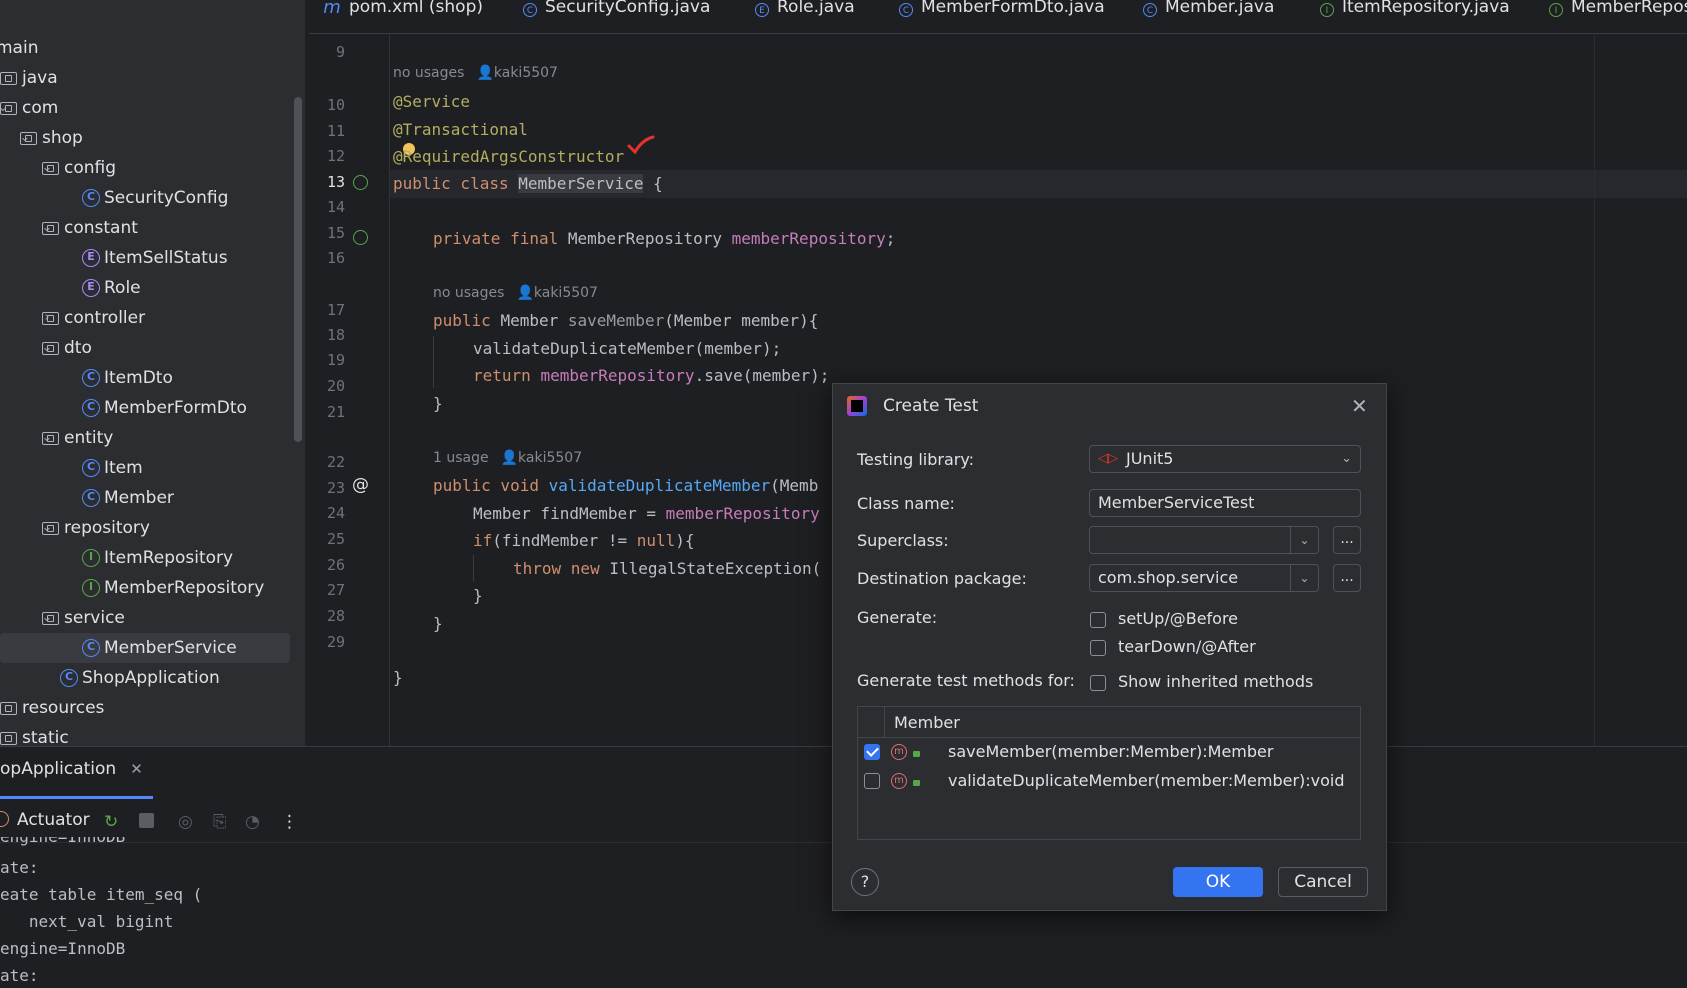 Image resolution: width=1687 pixels, height=988 pixels. What do you see at coordinates (327, 513) in the screenshot?
I see `line-number: 24` at bounding box center [327, 513].